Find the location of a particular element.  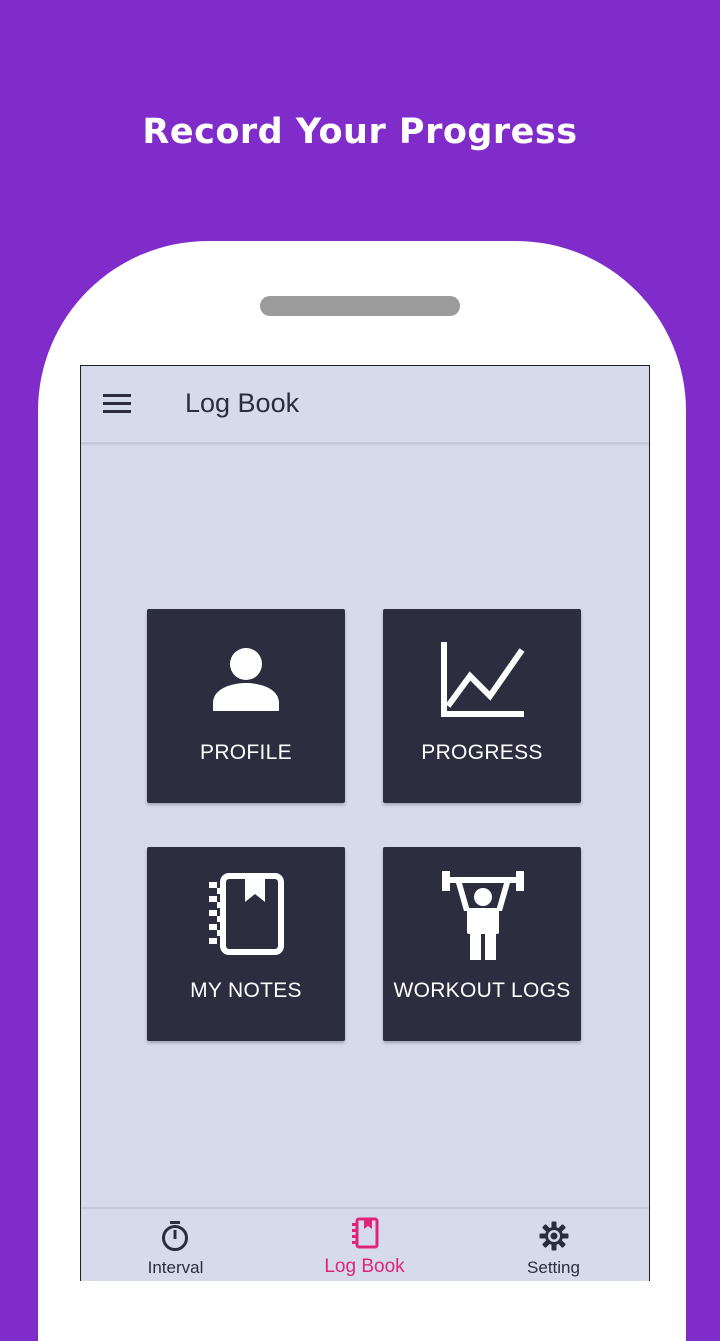

nav-item-interval: Interval is located at coordinates (175, 1245).